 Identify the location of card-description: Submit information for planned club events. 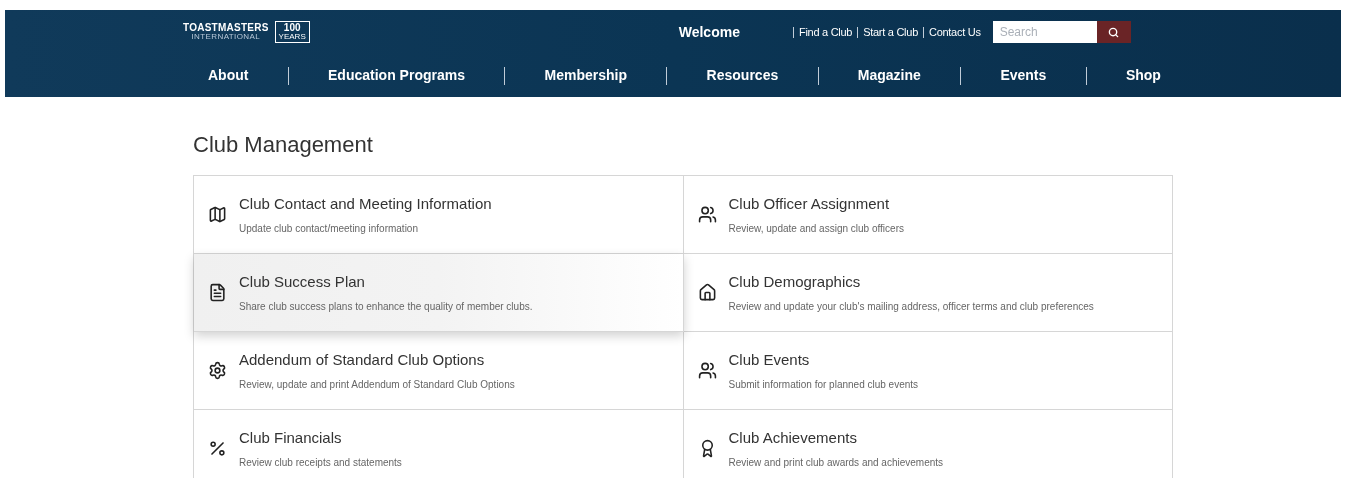
(823, 384).